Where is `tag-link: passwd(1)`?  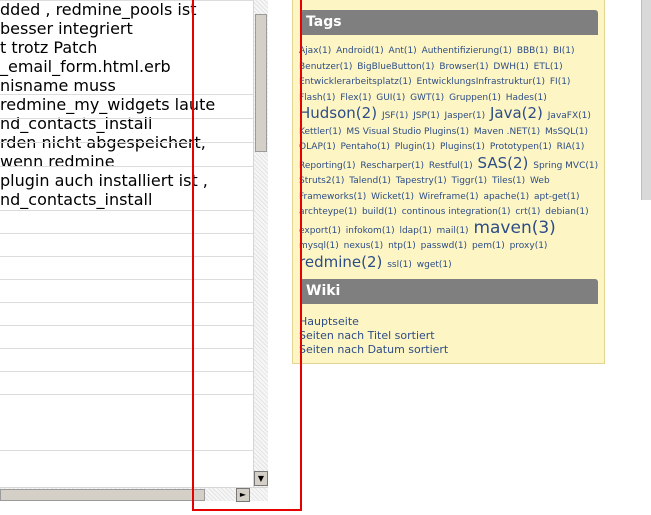
tag-link: passwd(1) is located at coordinates (444, 246).